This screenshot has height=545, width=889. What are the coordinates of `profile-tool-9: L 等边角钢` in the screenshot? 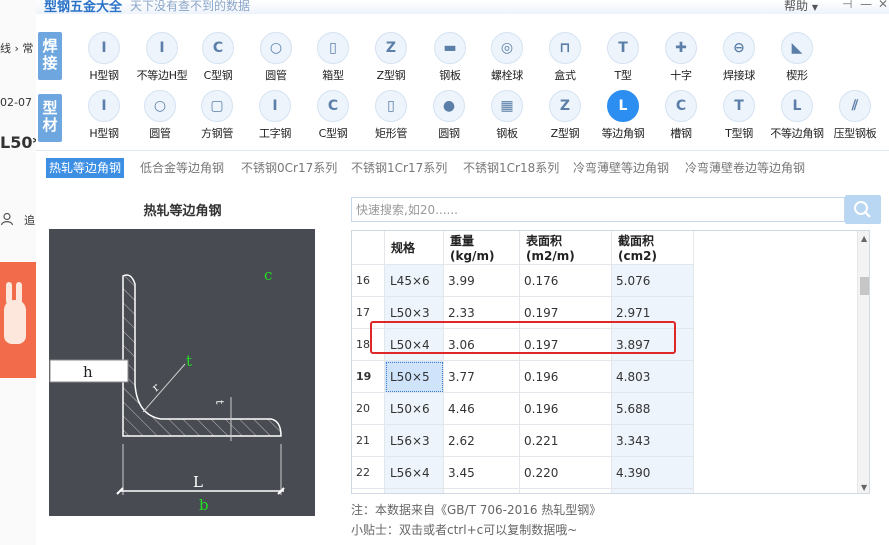 It's located at (623, 115).